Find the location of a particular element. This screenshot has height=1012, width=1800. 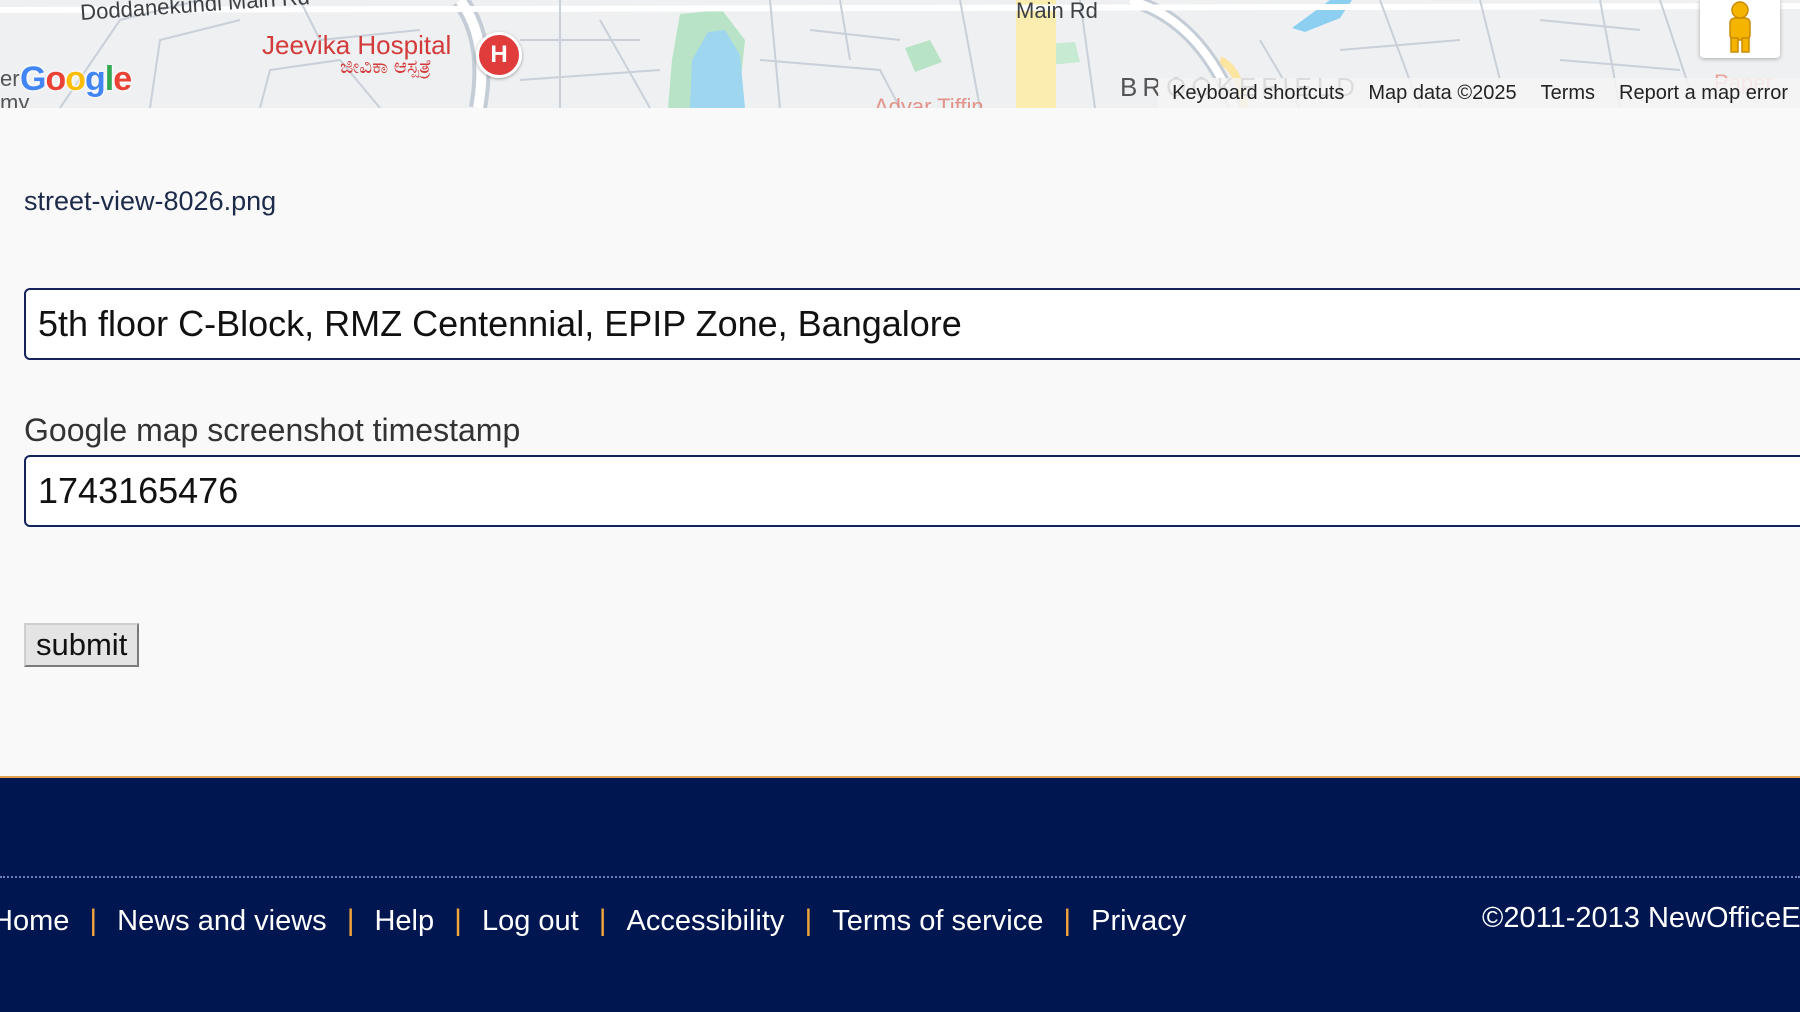

footer-link-log-out: Log out is located at coordinates (530, 921).